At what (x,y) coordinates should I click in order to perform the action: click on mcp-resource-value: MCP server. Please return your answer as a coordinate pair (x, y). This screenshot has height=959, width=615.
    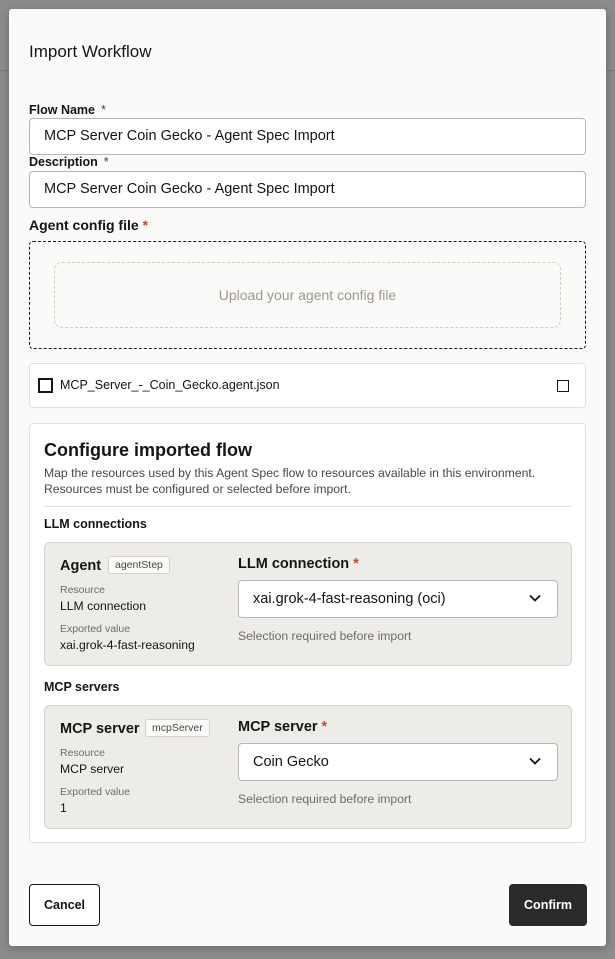
    Looking at the image, I should click on (92, 769).